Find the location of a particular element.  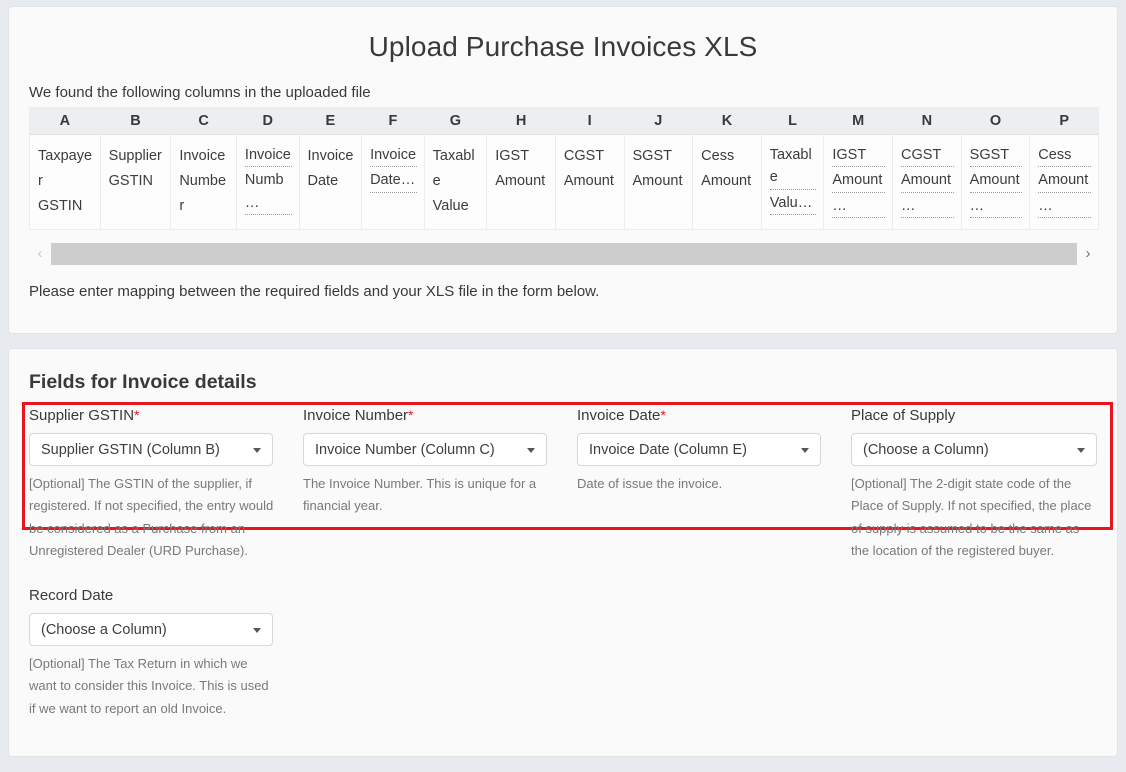

record-date-select: (Choose a Column) is located at coordinates (151, 629).